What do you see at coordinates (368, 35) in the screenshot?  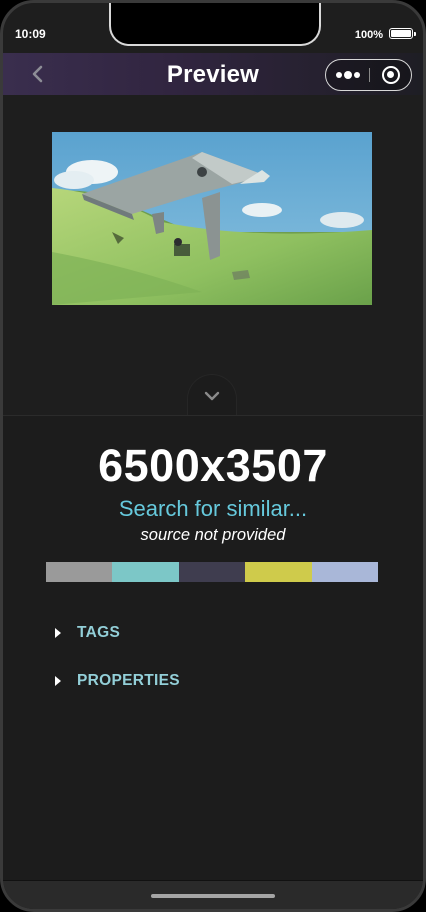 I see `battery-percentage: 100%` at bounding box center [368, 35].